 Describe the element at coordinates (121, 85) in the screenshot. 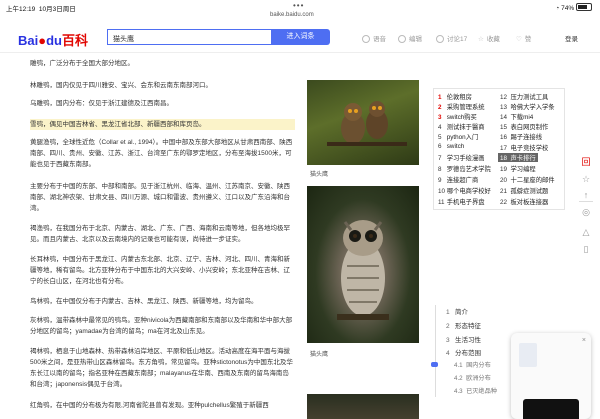

I see `article-paragraph: 林雕鸮，国内仅见于四川雅安、宝兴、会东和云南东南部河口。` at that location.